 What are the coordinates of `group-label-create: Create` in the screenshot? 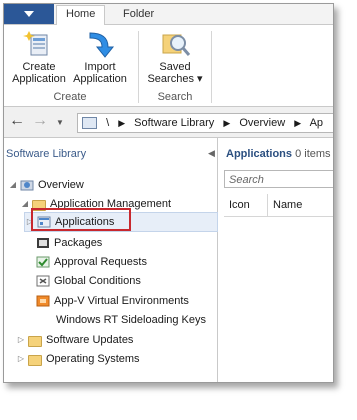 It's located at (70, 97).